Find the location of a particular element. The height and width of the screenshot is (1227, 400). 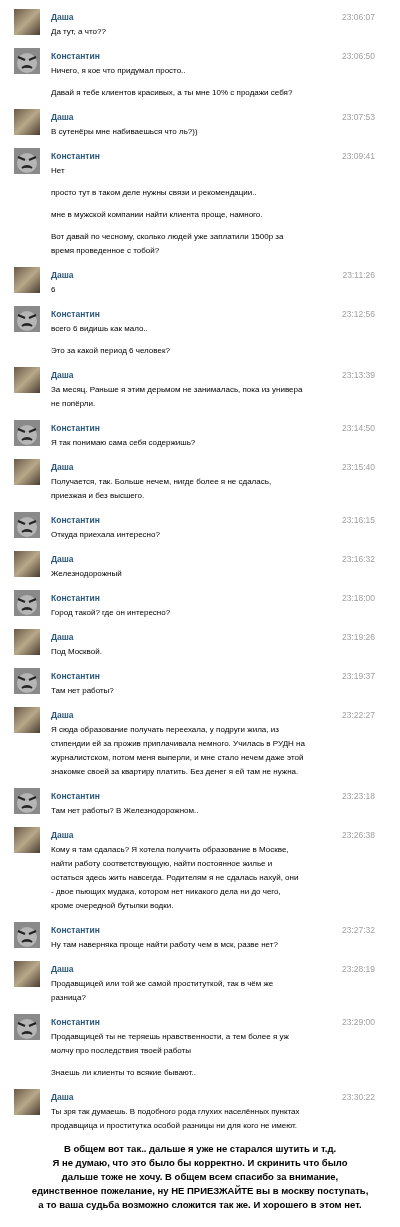

message-text: Откуда приехала интересно? is located at coordinates (106, 535).